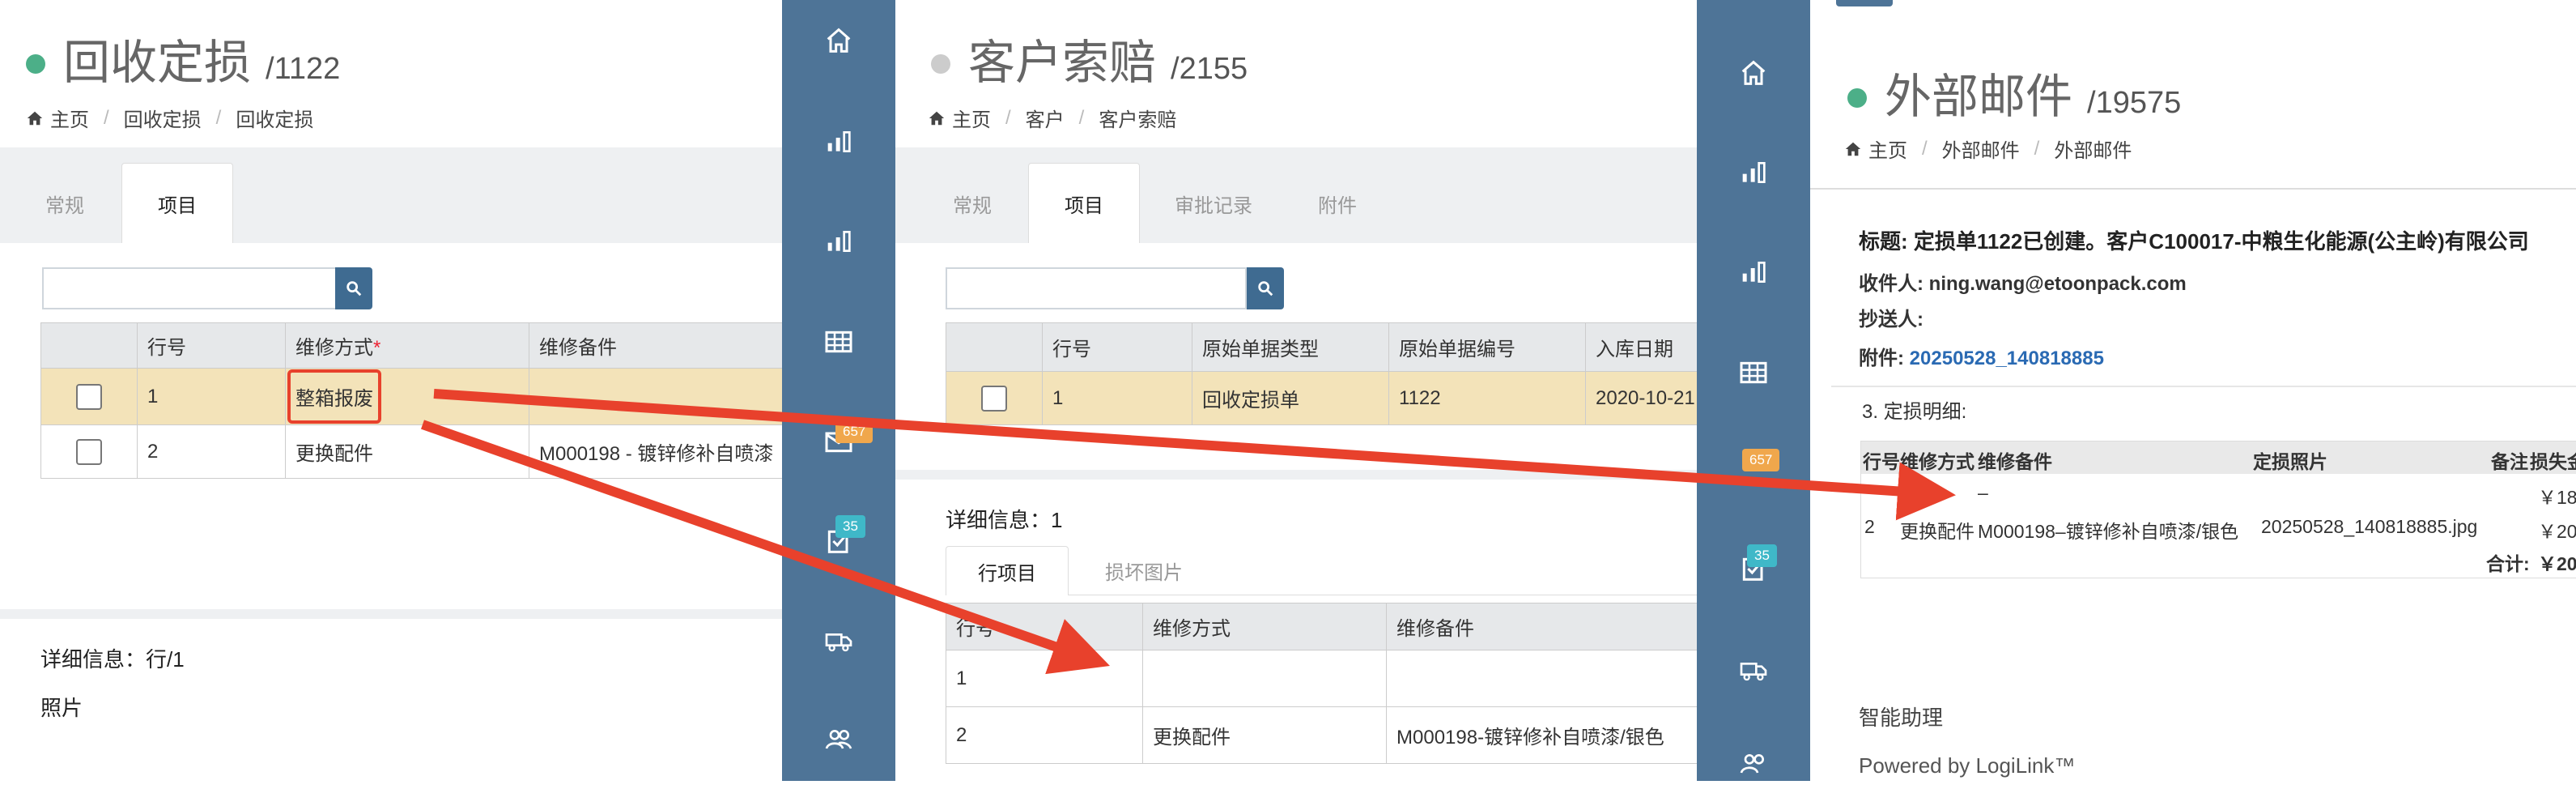  I want to click on attachment-label: 附件:, so click(1882, 358).